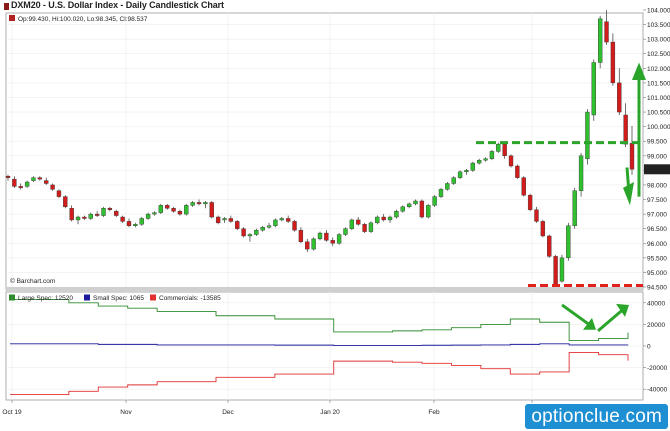 The height and width of the screenshot is (431, 670). What do you see at coordinates (324, 289) in the screenshot?
I see `panel-separator` at bounding box center [324, 289].